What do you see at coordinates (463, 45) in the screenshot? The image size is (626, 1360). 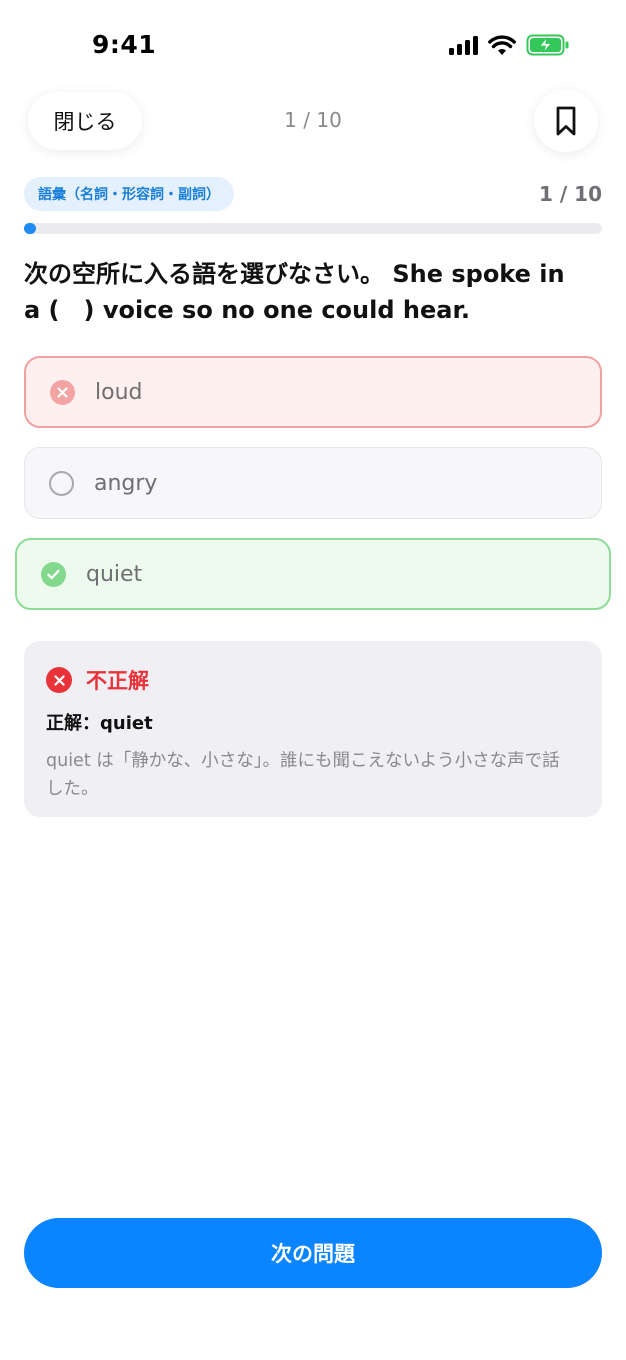 I see `cellular-signal-icon` at bounding box center [463, 45].